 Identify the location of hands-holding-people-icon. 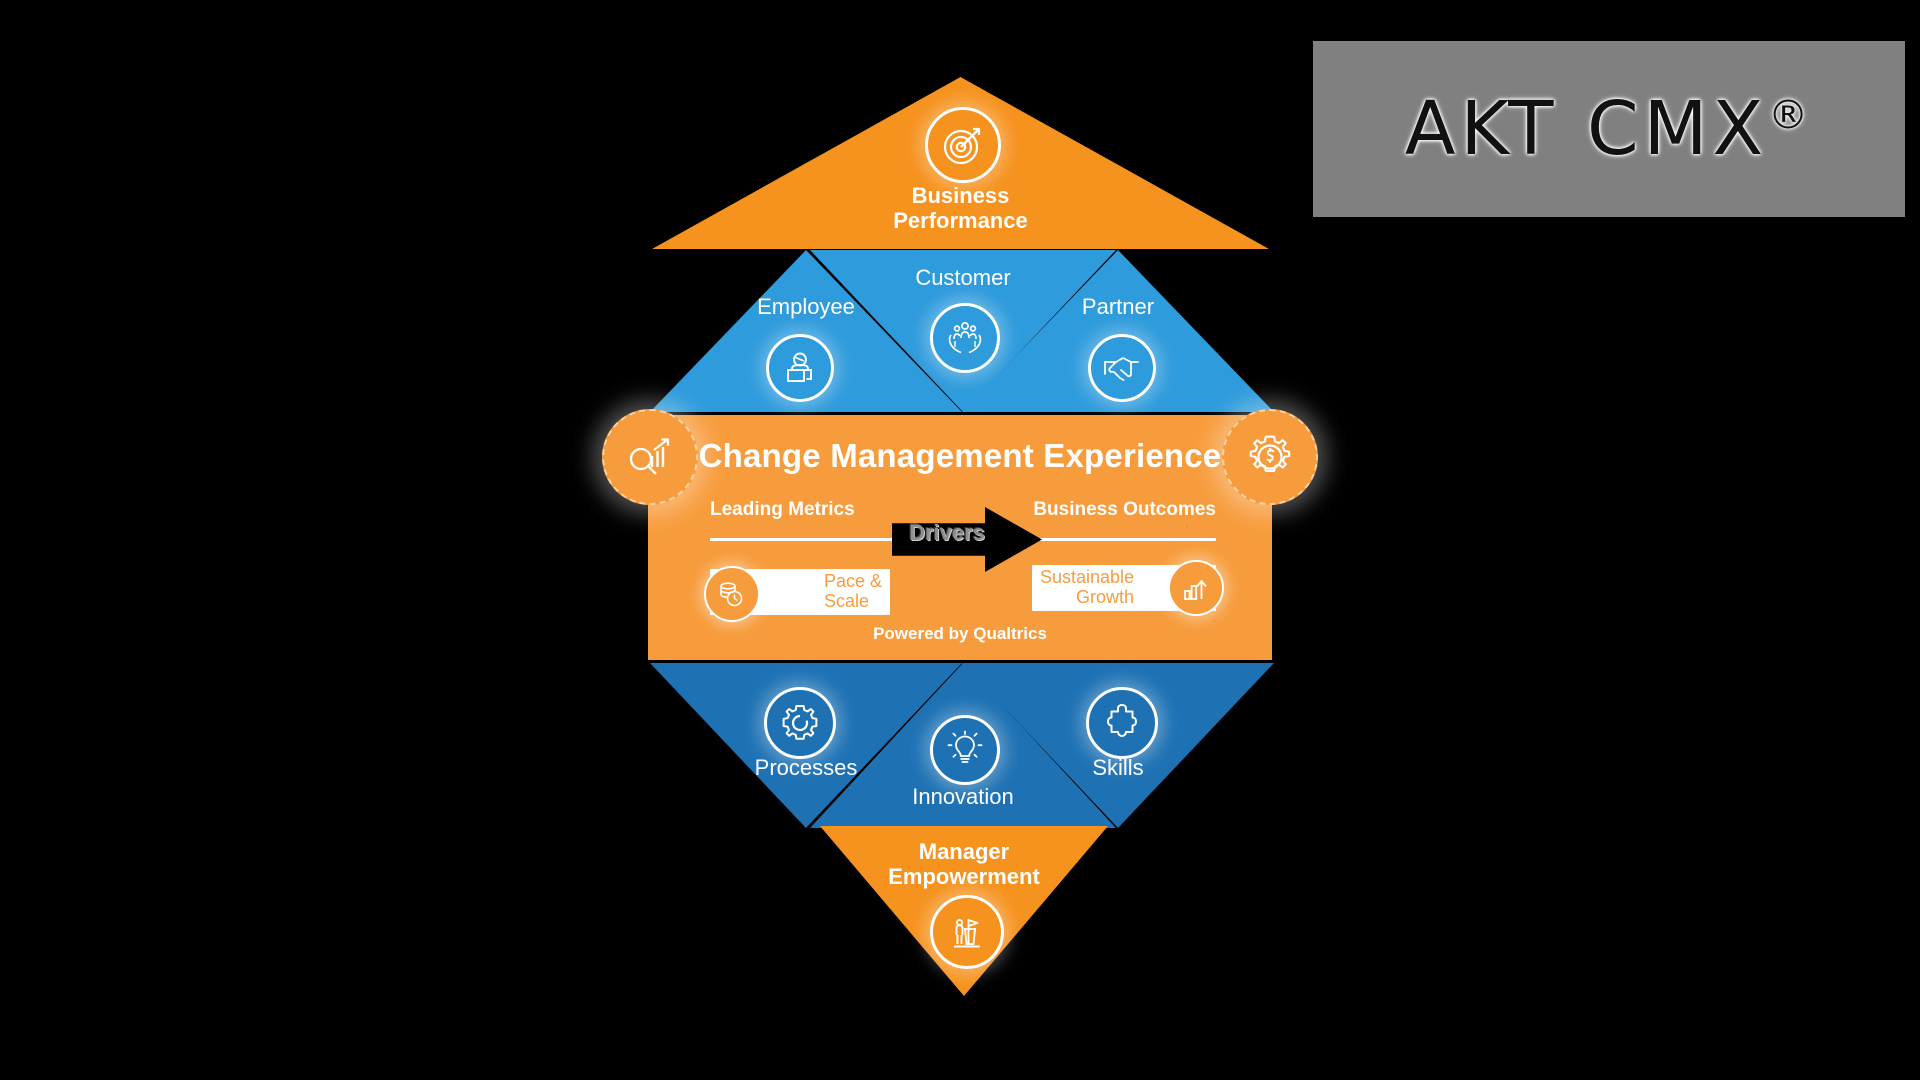
(965, 338).